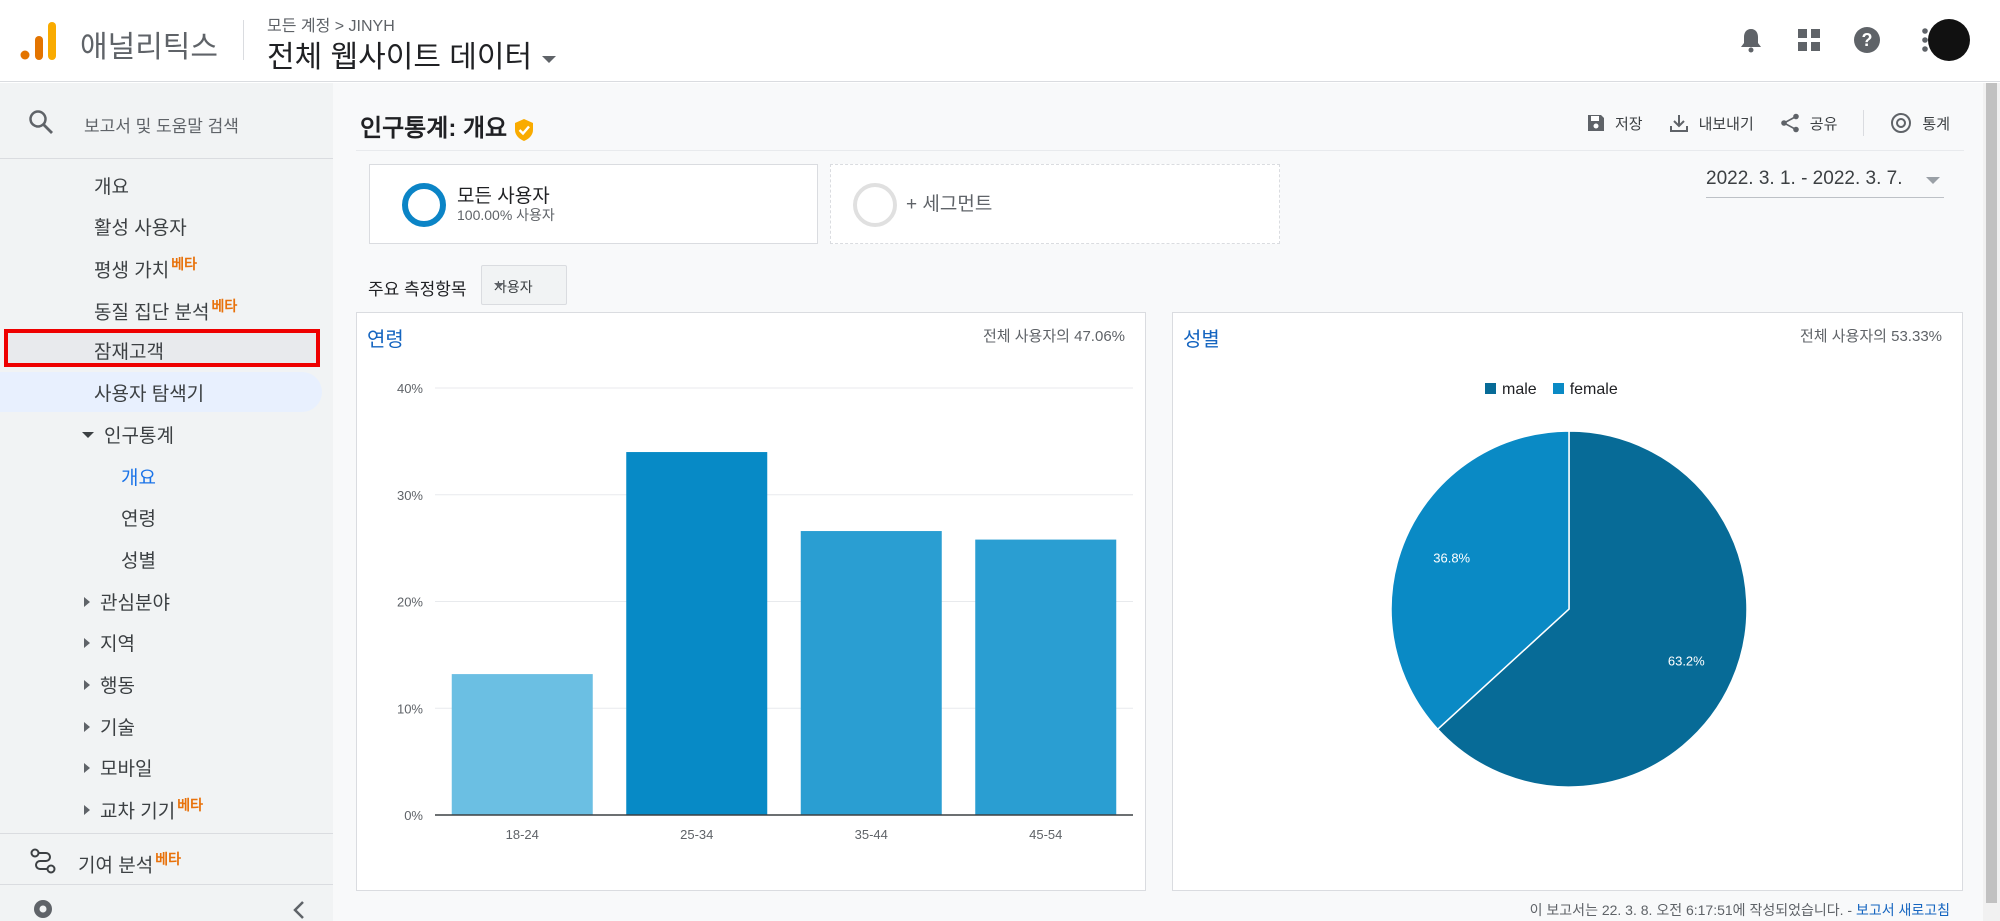 This screenshot has width=2000, height=921. What do you see at coordinates (1569, 609) in the screenshot?
I see `gender-pie-chart: 63.2% 36.8%` at bounding box center [1569, 609].